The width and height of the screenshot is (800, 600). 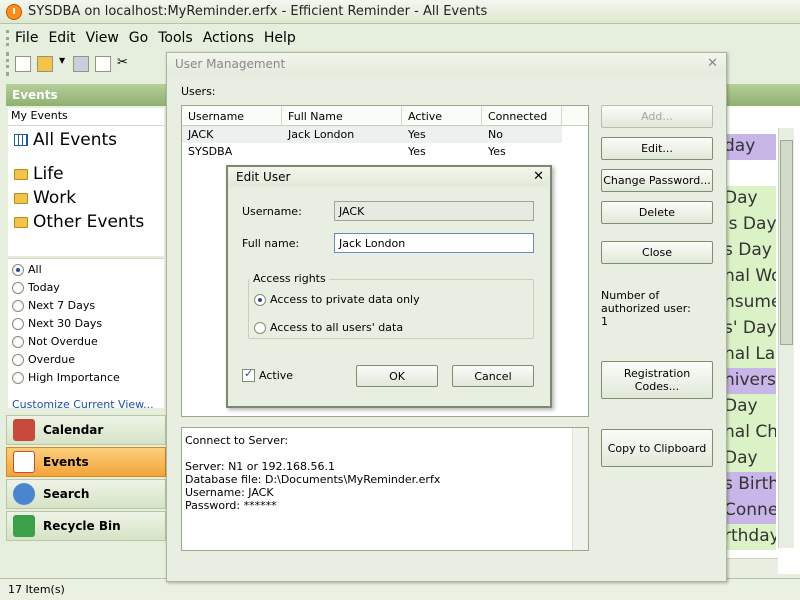 I want to click on filter-next-30-days: Next 30 Days, so click(x=57, y=323).